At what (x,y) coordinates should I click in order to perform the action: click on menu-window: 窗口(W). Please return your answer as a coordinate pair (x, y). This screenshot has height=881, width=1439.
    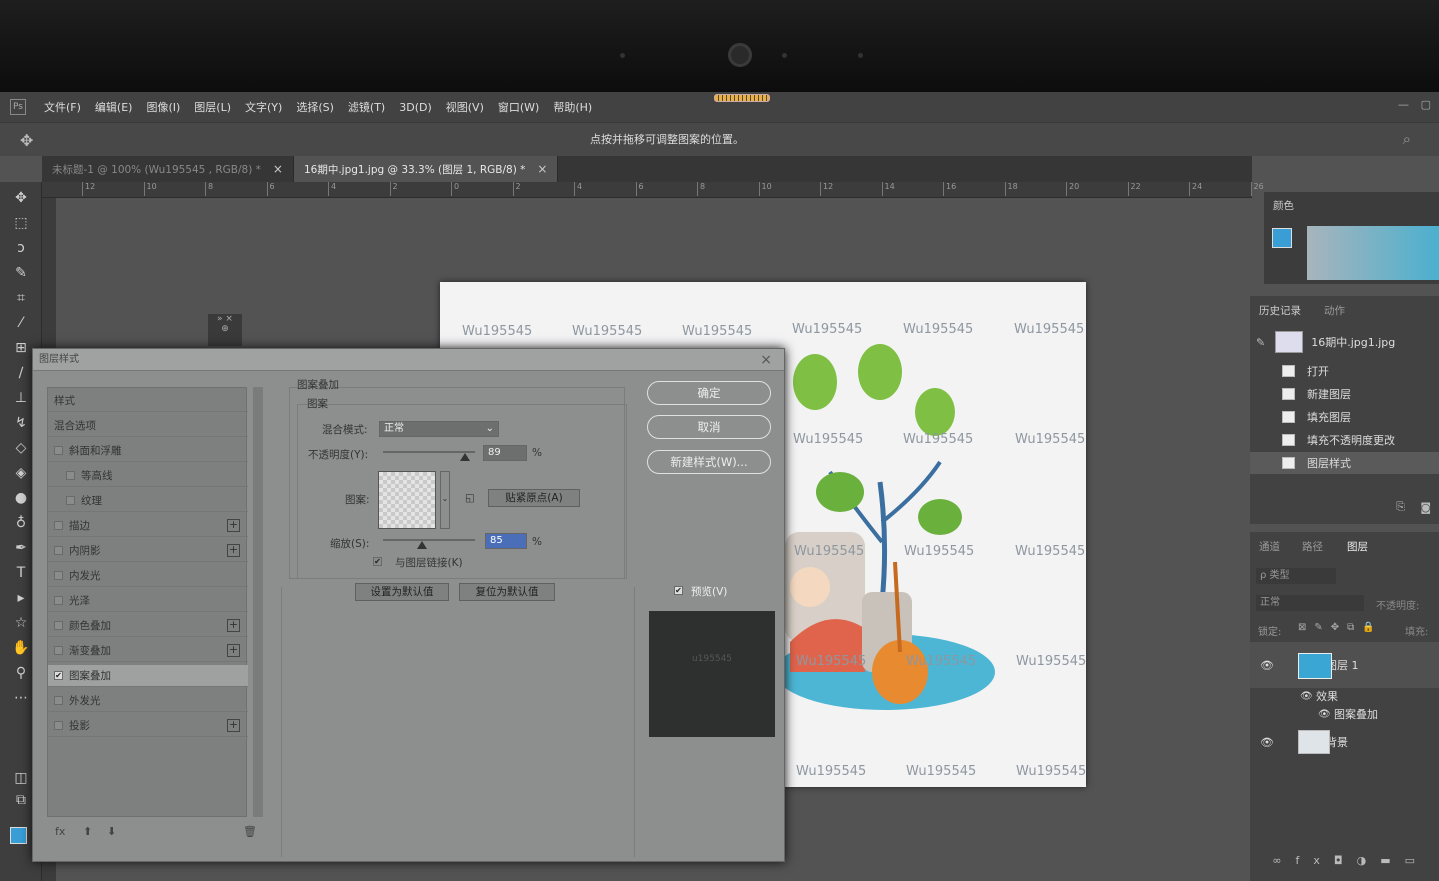
    Looking at the image, I should click on (518, 107).